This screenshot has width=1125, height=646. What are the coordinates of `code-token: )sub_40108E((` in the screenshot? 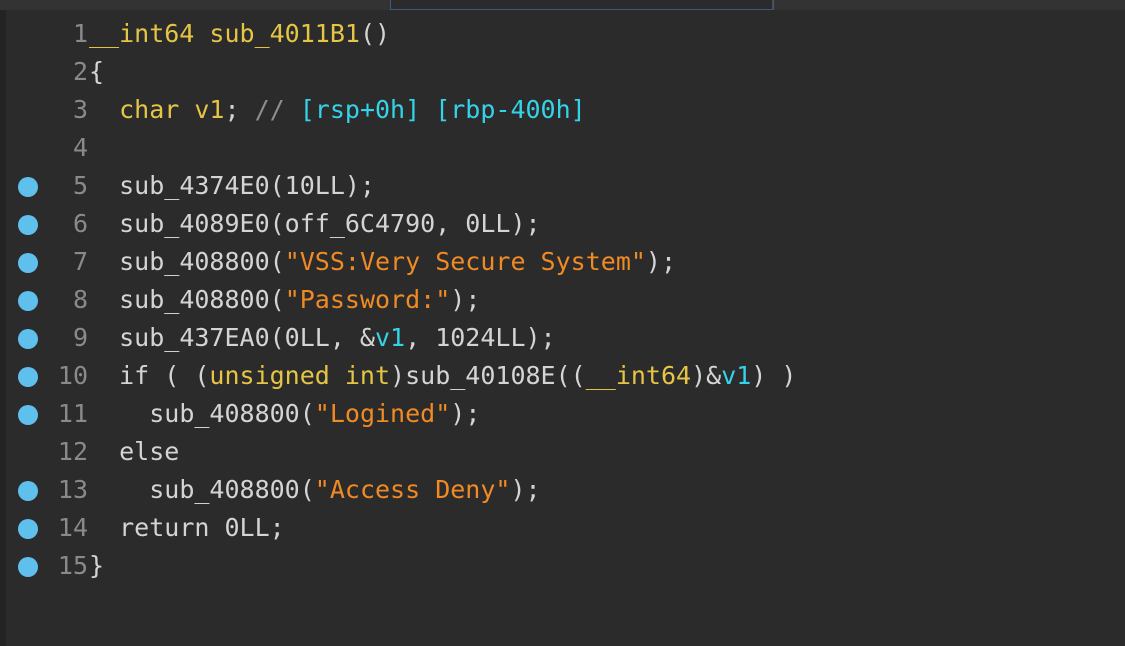 It's located at (488, 375).